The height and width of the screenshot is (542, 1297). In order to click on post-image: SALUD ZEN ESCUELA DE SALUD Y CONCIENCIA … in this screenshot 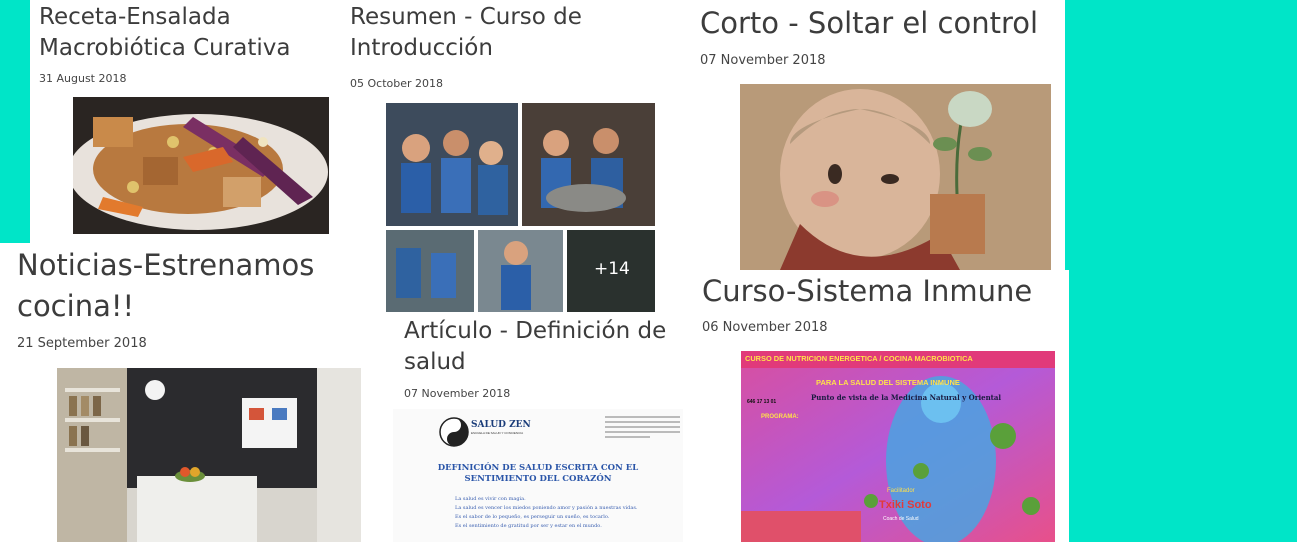, I will do `click(538, 475)`.